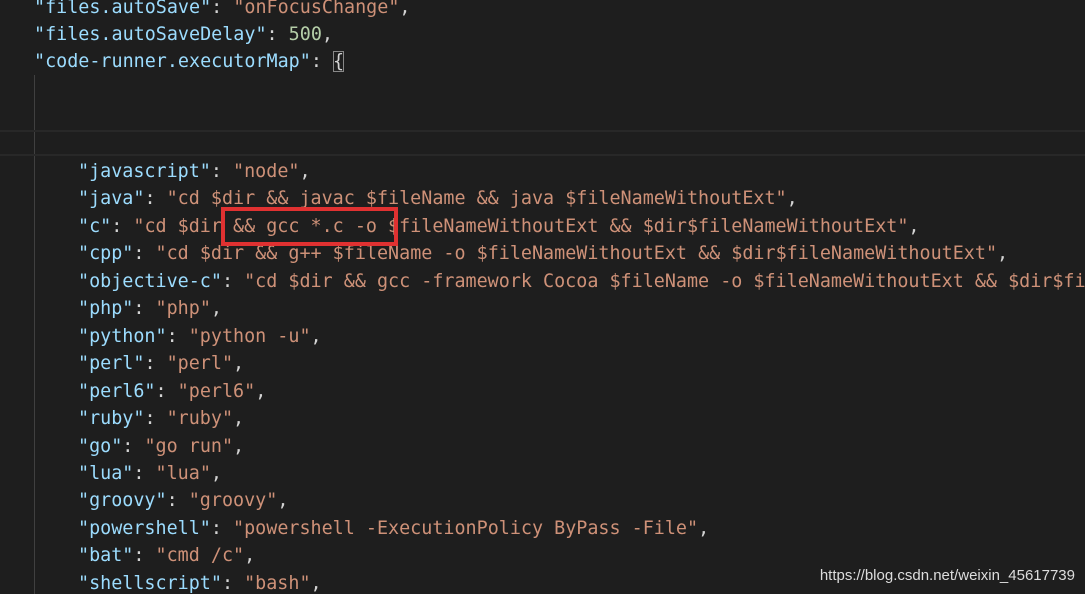 The image size is (1085, 594). I want to click on code-line-files-autosave: "files.autoSave": "onFocusChange",, so click(222, 10).